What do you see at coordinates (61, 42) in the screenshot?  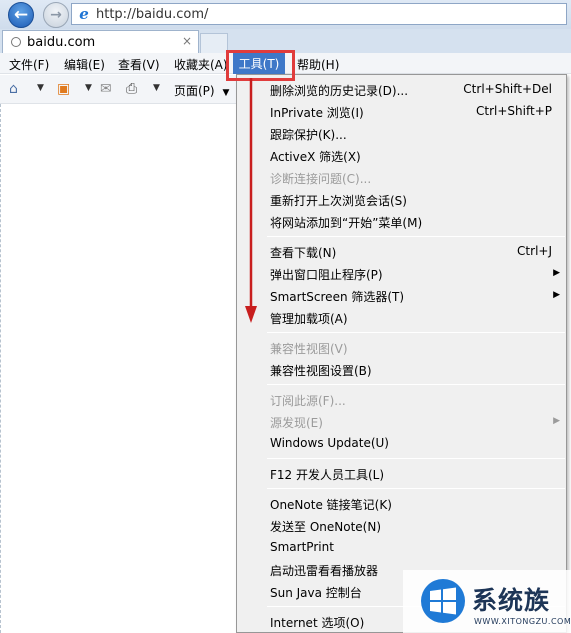 I see `tab-title: baidu.com` at bounding box center [61, 42].